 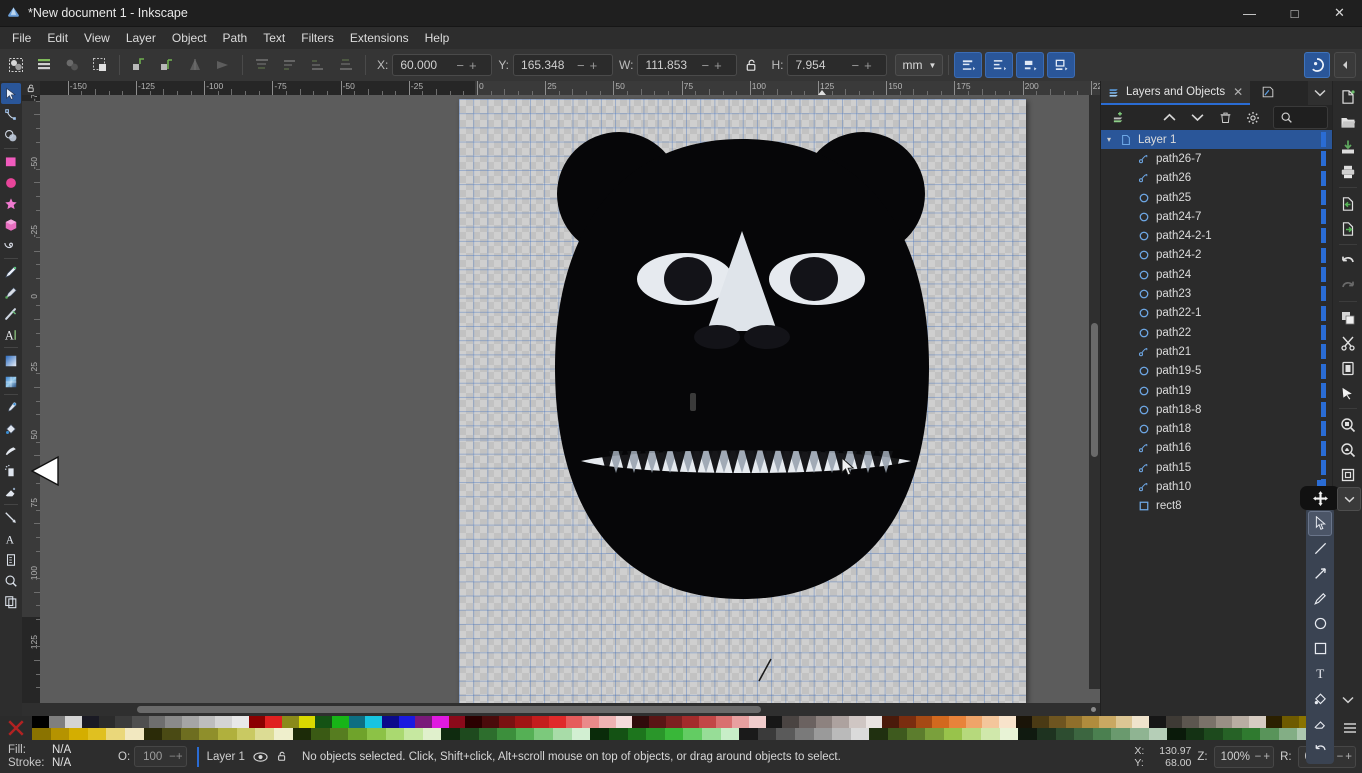 What do you see at coordinates (1216, 332) in the screenshot?
I see `object-row: path22` at bounding box center [1216, 332].